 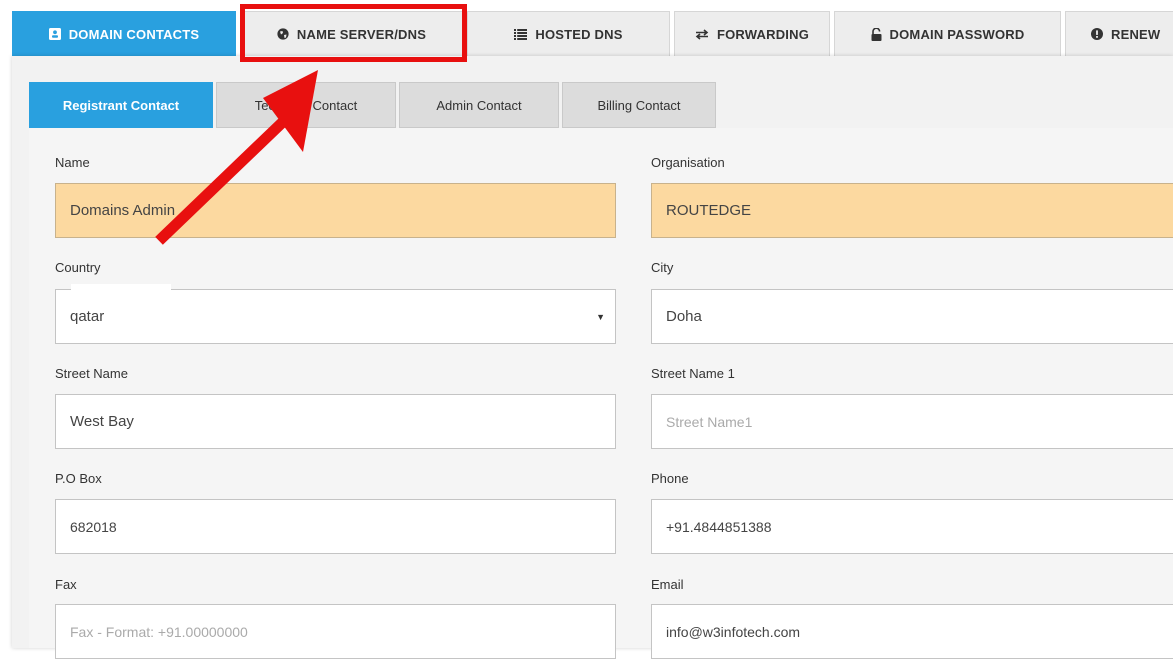 I want to click on street-name-value: West Bay, so click(x=102, y=421).